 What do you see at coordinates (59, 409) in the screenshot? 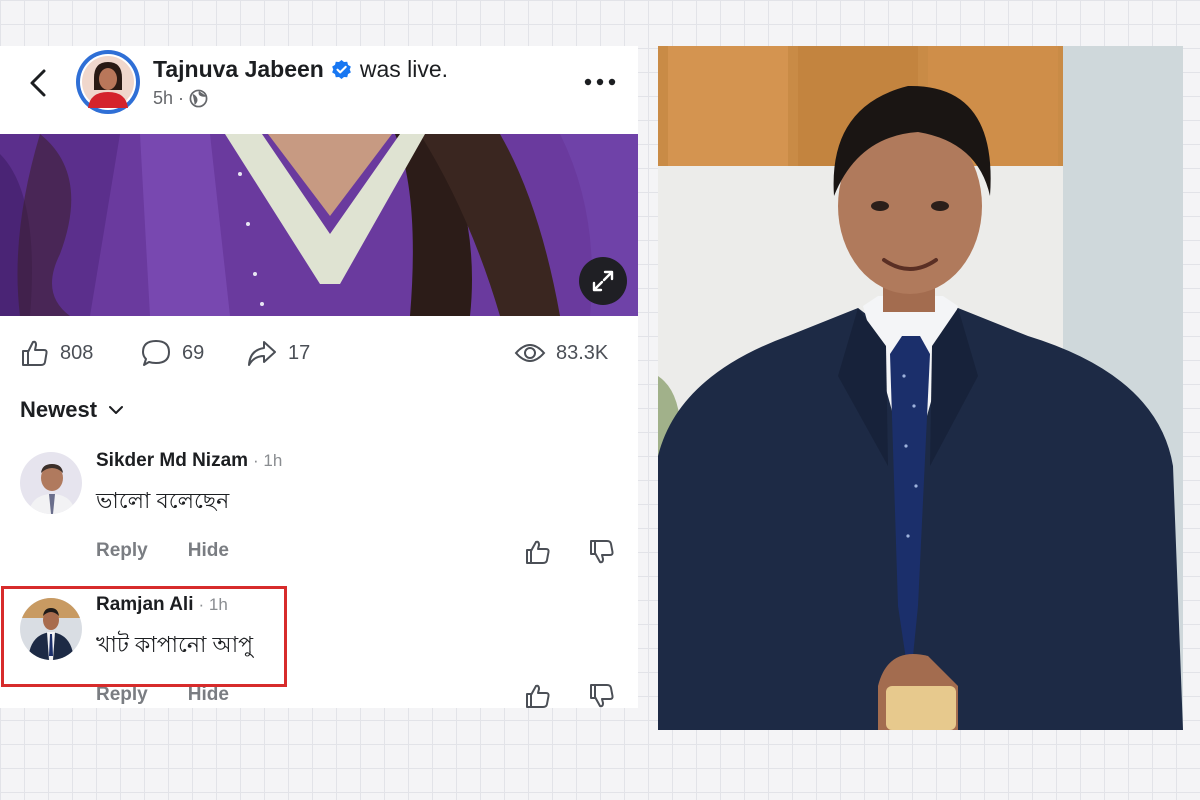
I see `sort-label: Newest` at bounding box center [59, 409].